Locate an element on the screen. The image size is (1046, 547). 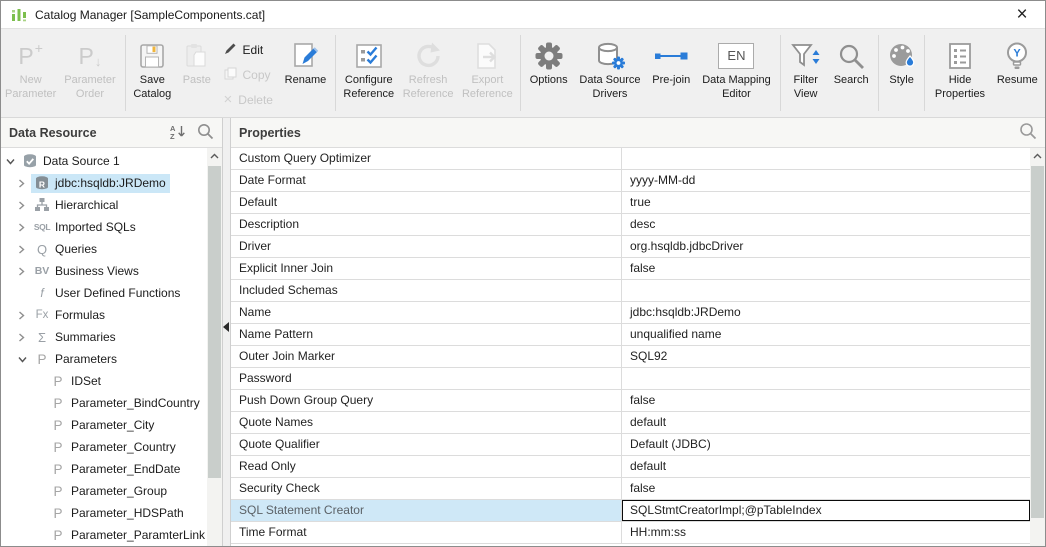
tree-item-imported-sqls: SQL Imported SQLs is located at coordinates (111, 227).